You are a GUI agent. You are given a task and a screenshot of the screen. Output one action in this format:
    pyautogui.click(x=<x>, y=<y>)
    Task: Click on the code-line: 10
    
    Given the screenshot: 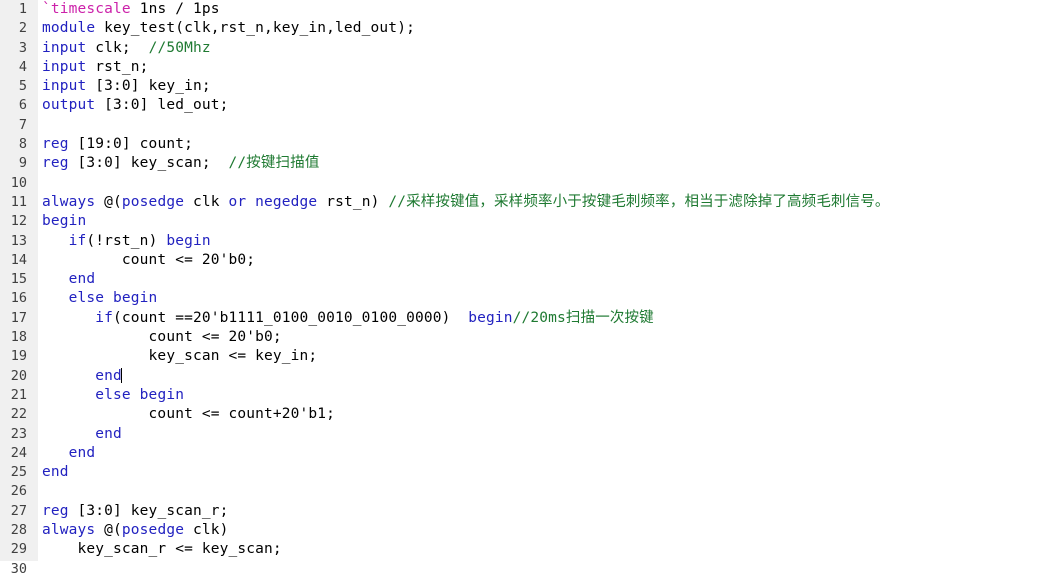 What is the action you would take?
    pyautogui.click(x=520, y=183)
    